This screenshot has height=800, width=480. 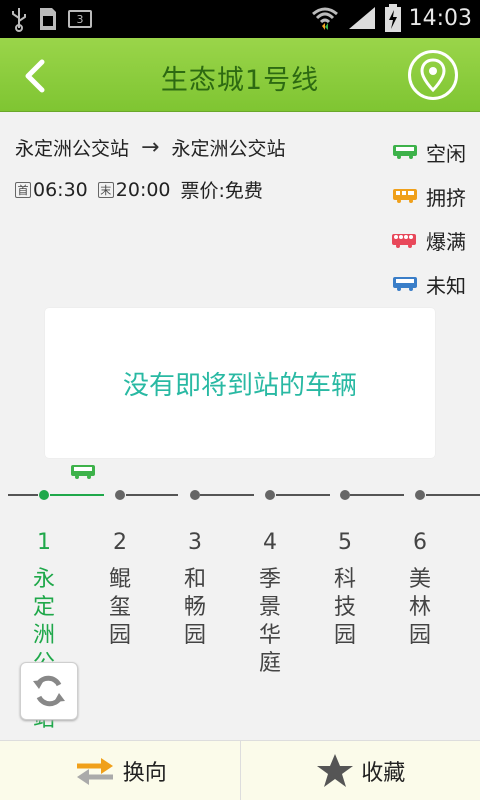 What do you see at coordinates (119, 579) in the screenshot?
I see `stop-name-char: 鲲` at bounding box center [119, 579].